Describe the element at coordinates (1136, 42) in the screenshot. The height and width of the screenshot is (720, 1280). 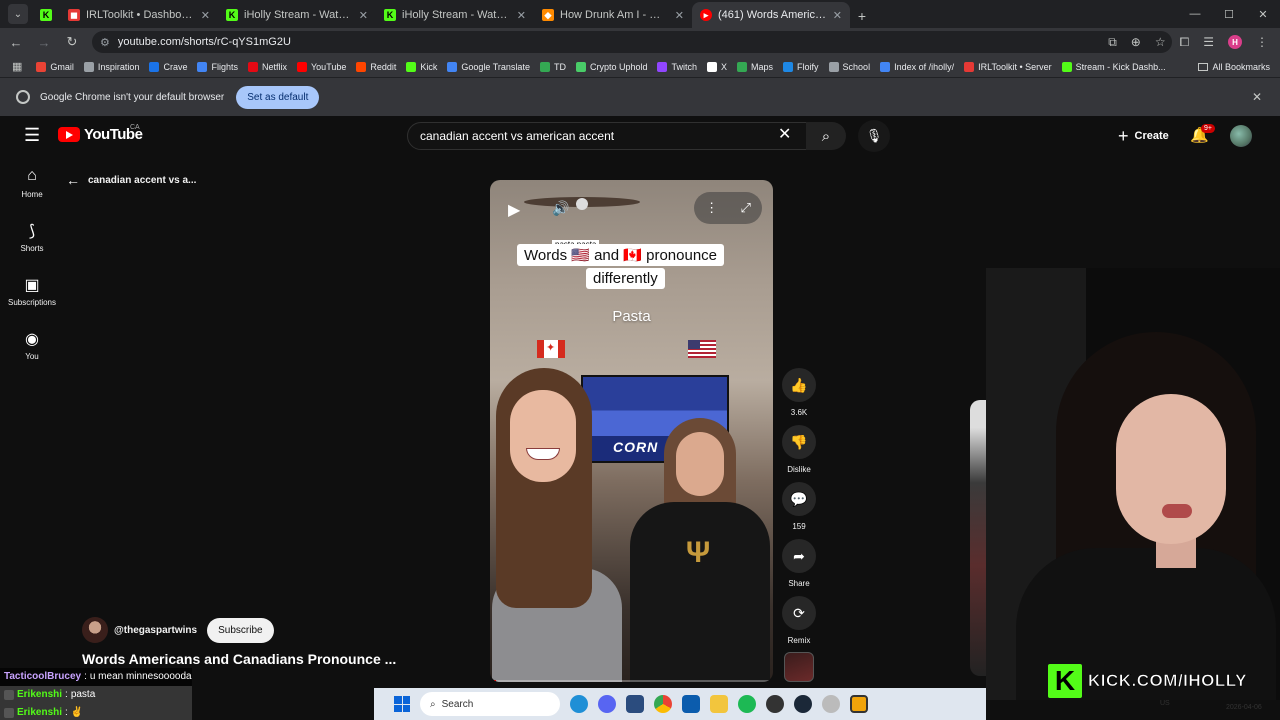
I see `zoom-icon: ⊕` at that location.